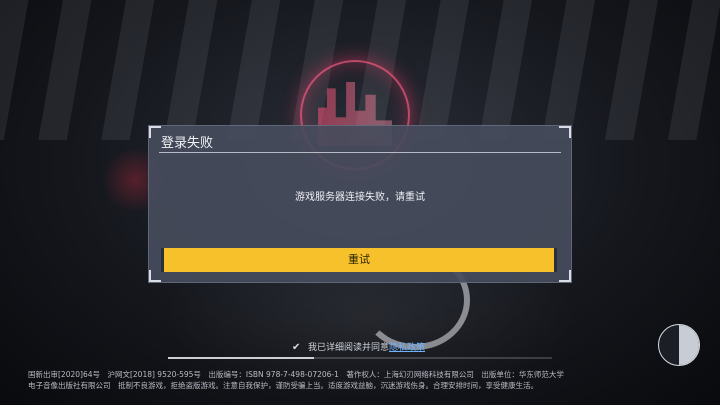  Describe the element at coordinates (241, 358) in the screenshot. I see `loading-progress-fill` at that location.